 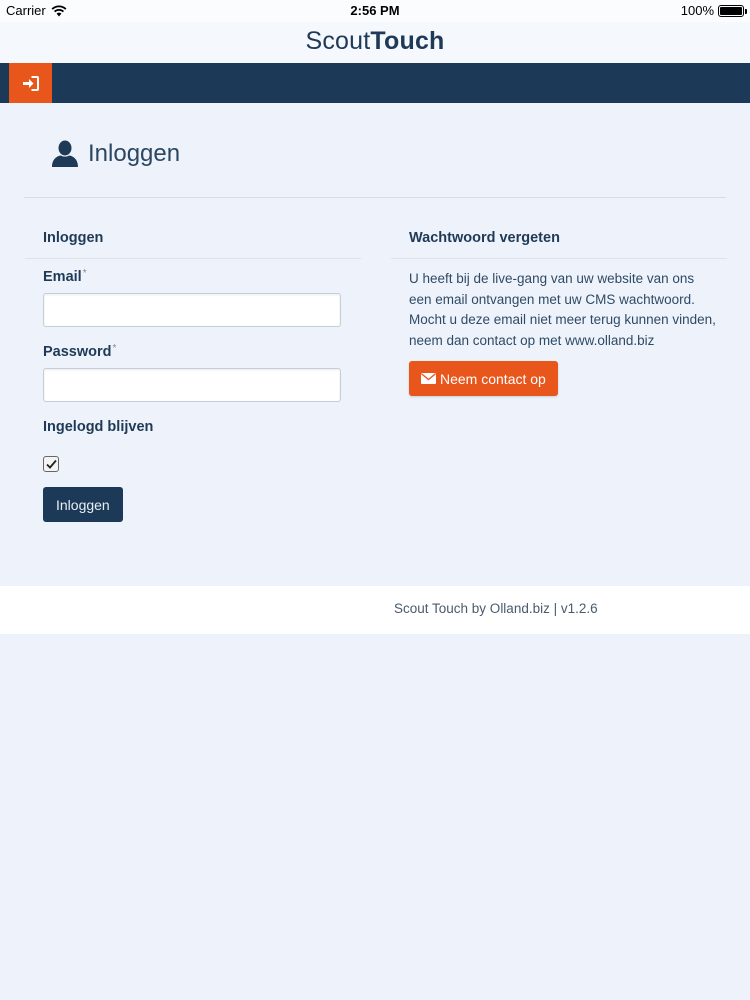 I want to click on header-divider, so click(x=375, y=197).